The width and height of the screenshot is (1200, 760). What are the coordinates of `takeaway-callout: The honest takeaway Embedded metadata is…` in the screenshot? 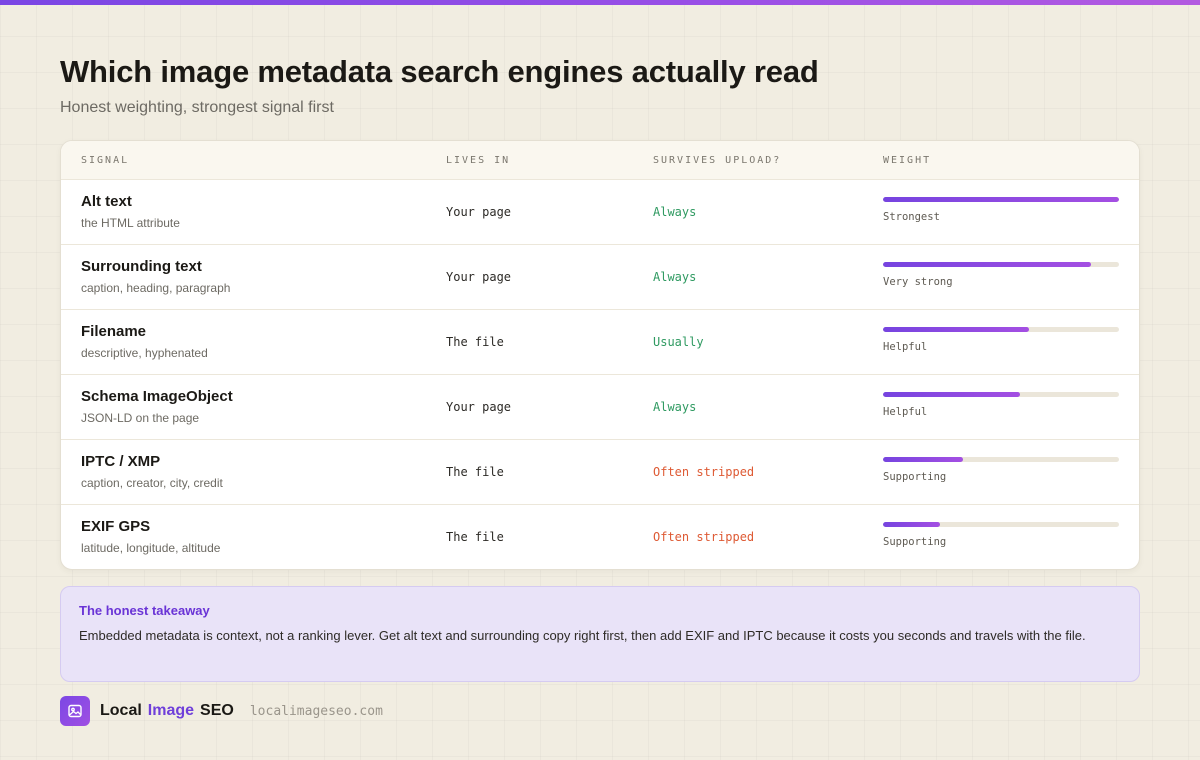 It's located at (600, 634).